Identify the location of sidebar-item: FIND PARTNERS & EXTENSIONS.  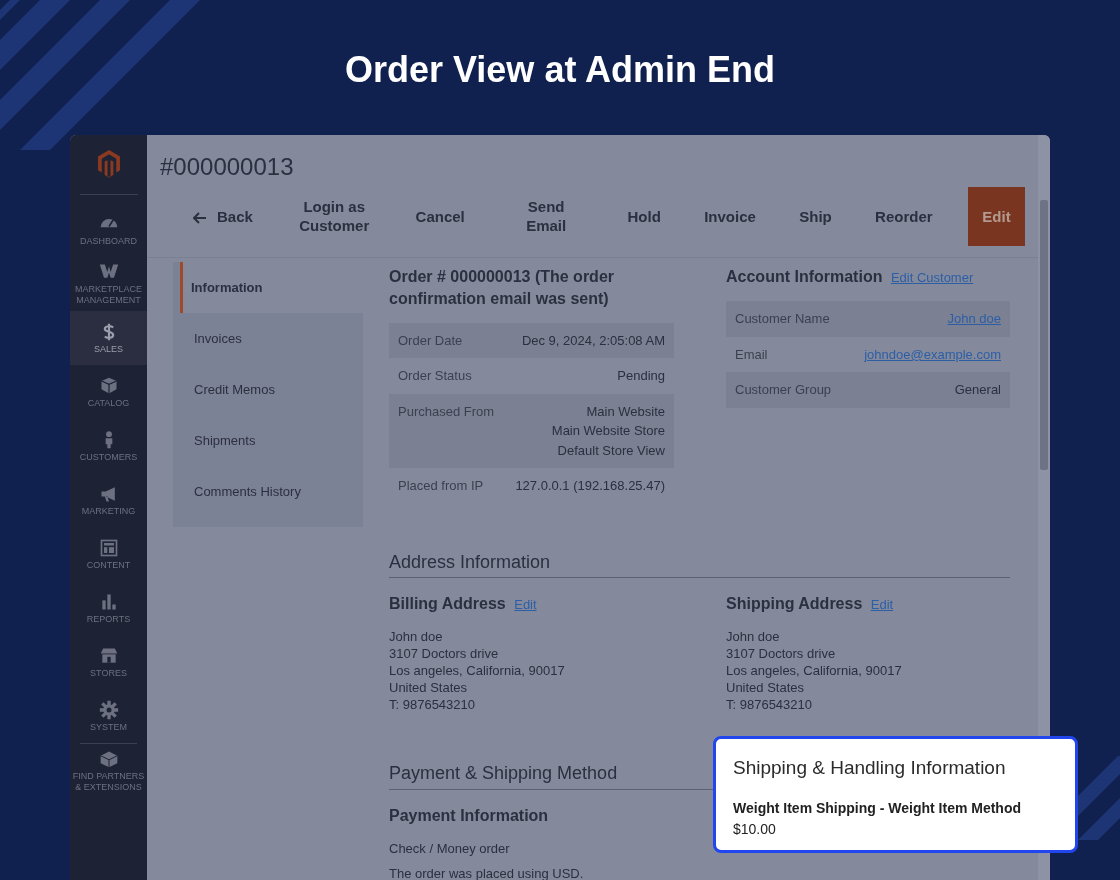
(108, 771).